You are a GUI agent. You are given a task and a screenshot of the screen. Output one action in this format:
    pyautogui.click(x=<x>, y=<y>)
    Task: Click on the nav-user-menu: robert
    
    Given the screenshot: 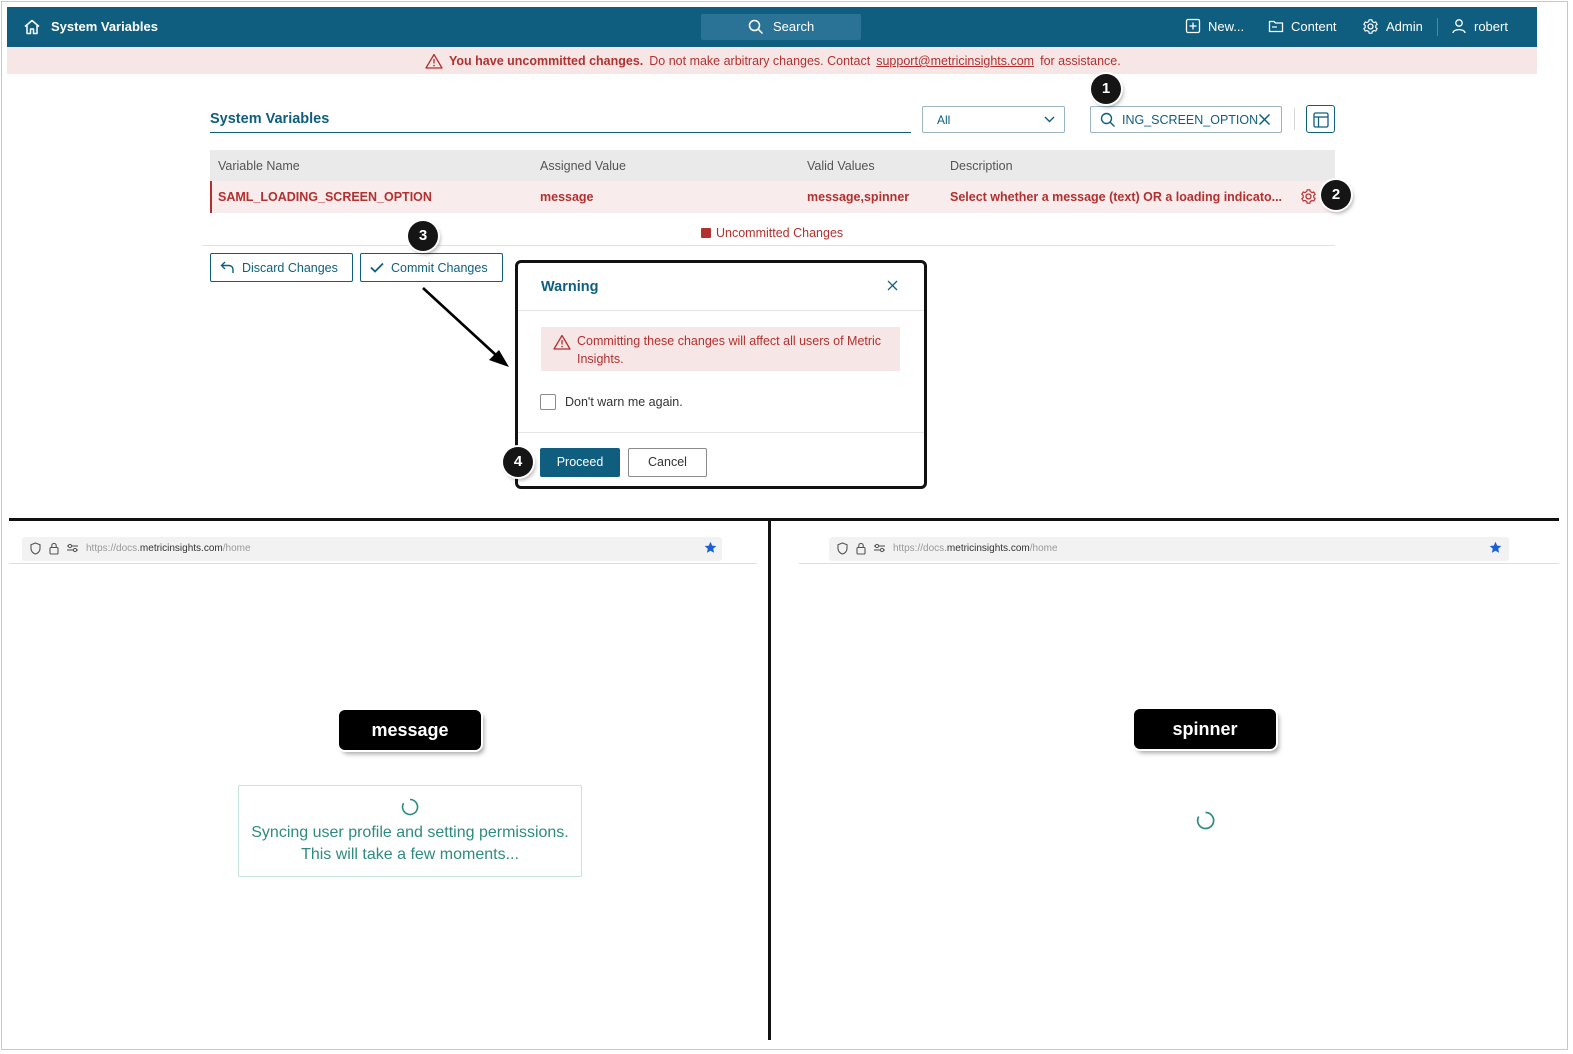 What is the action you would take?
    pyautogui.click(x=1479, y=26)
    